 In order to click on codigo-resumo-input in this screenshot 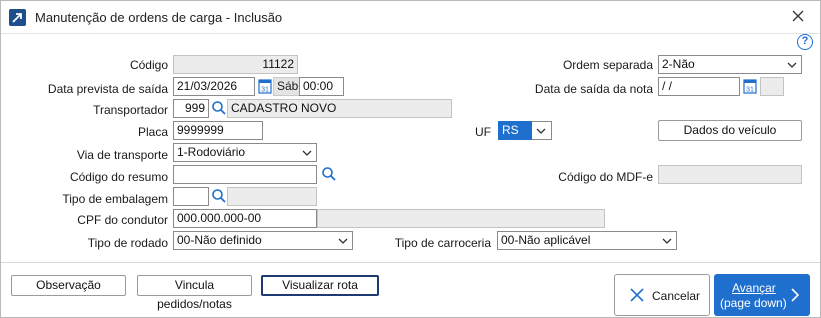, I will do `click(245, 174)`.